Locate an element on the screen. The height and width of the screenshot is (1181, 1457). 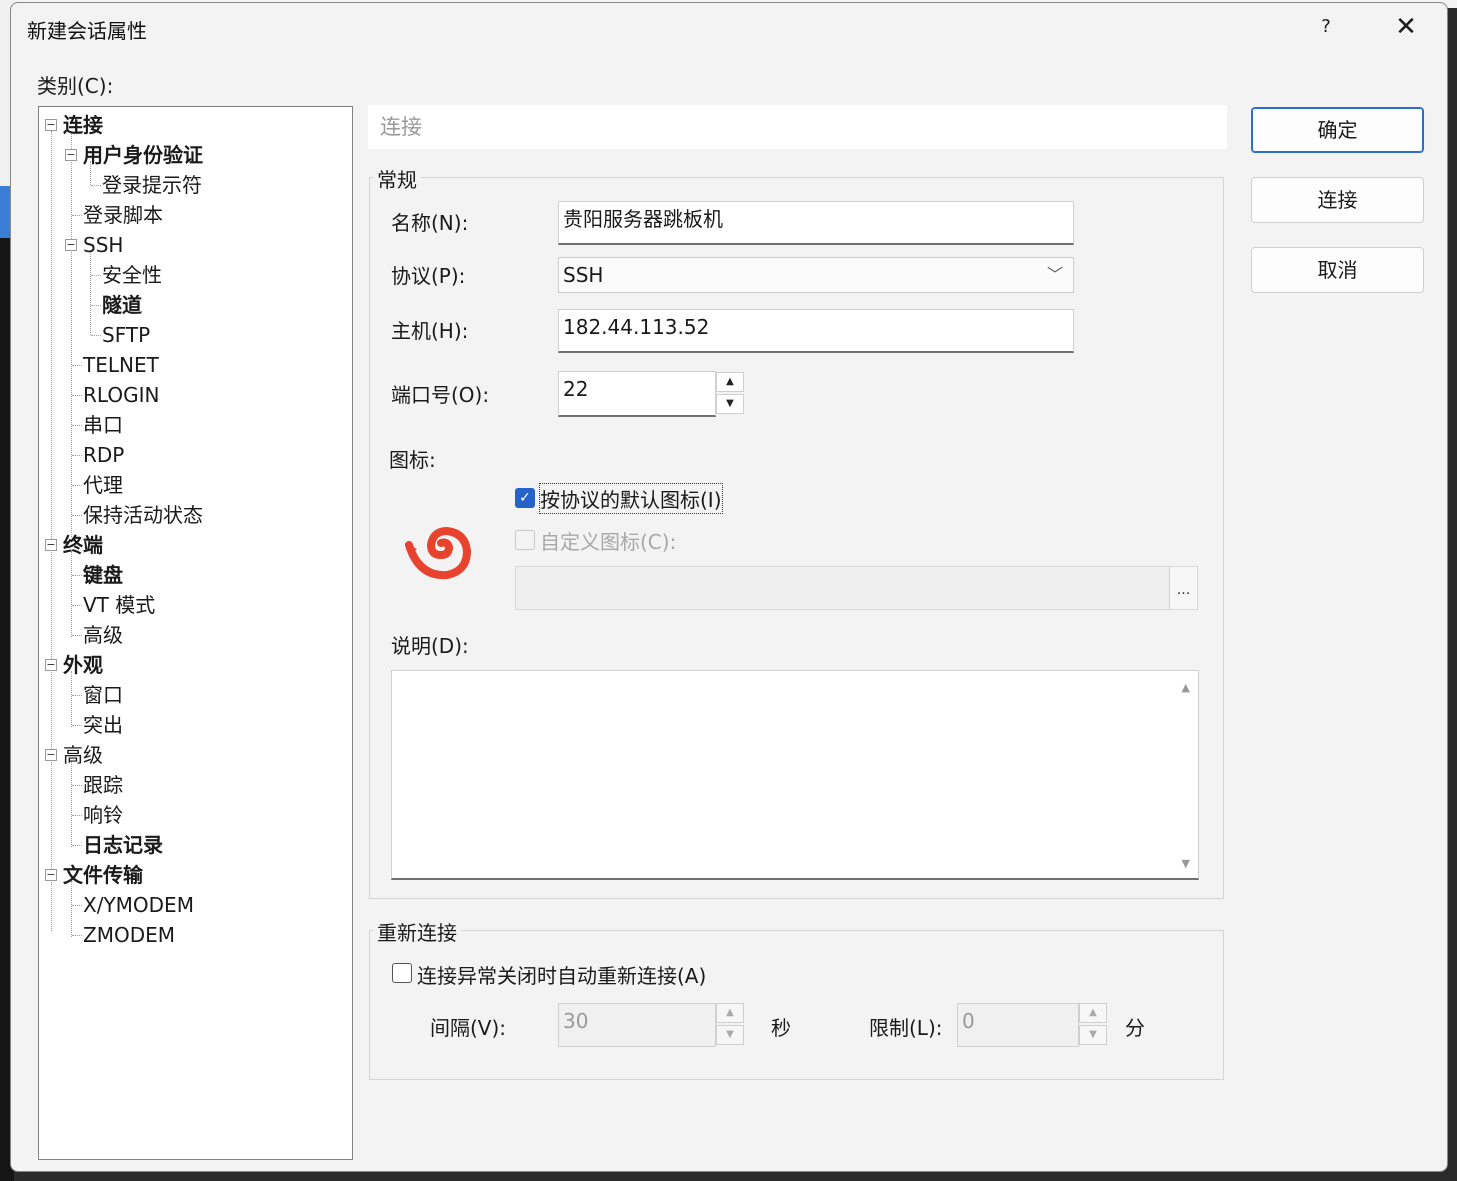
help-button: ? is located at coordinates (1326, 27).